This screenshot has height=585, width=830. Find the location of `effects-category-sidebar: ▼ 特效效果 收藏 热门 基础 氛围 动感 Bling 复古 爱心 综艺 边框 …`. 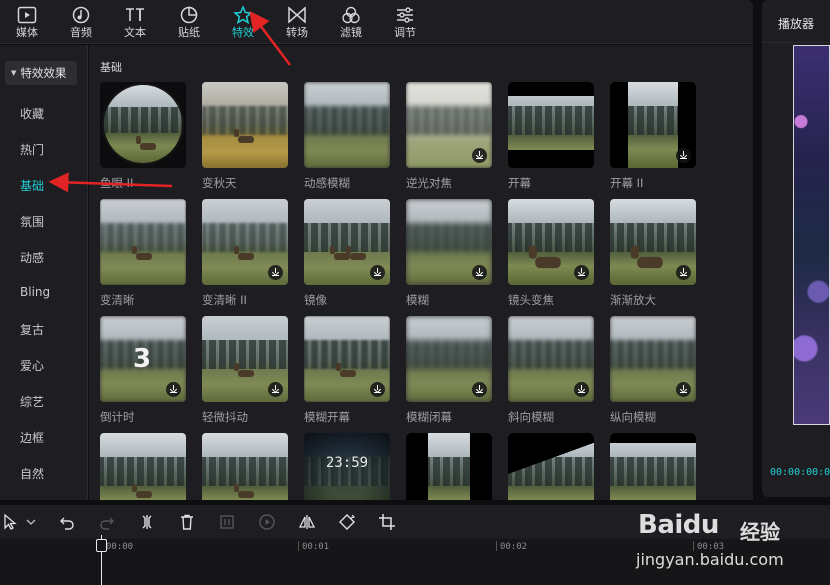

effects-category-sidebar: ▼ 特效效果 收藏 热门 基础 氛围 动感 Bling 复古 爱心 综艺 边框 … is located at coordinates (44, 272).